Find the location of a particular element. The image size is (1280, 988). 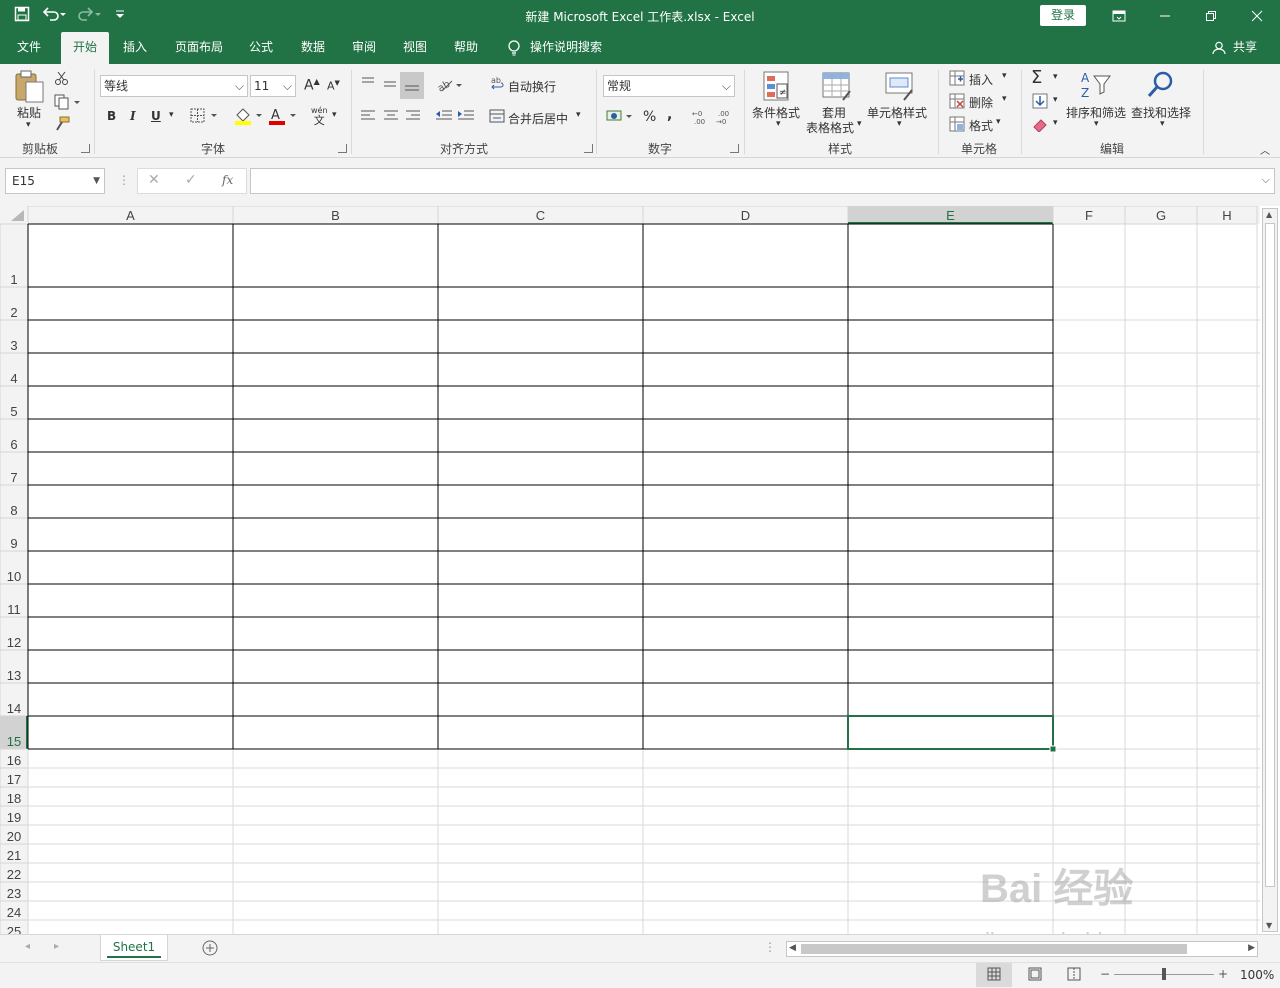

delete-cells-button: 删除 is located at coordinates (981, 102).